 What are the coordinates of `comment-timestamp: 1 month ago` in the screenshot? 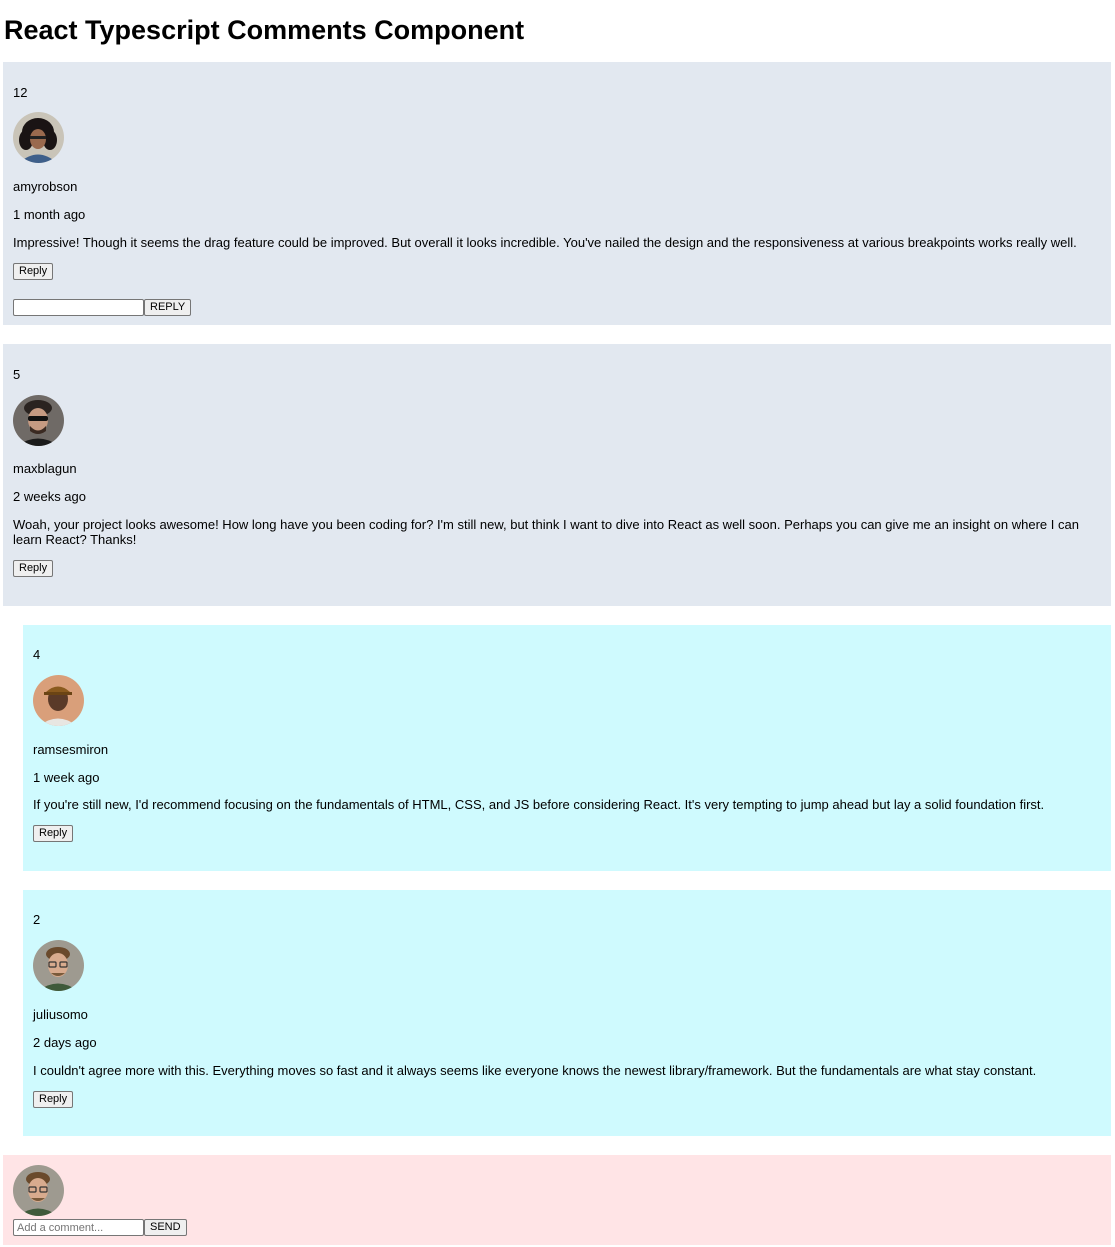 It's located at (49, 214).